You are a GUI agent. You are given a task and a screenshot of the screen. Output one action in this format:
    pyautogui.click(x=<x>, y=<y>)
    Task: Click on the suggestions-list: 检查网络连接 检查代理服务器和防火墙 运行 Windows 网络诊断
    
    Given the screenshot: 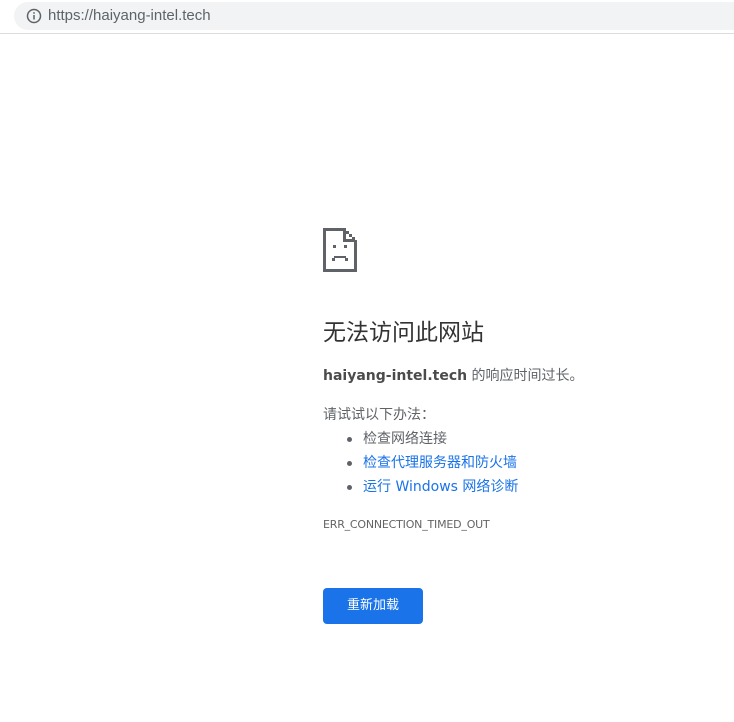 What is the action you would take?
    pyautogui.click(x=420, y=463)
    